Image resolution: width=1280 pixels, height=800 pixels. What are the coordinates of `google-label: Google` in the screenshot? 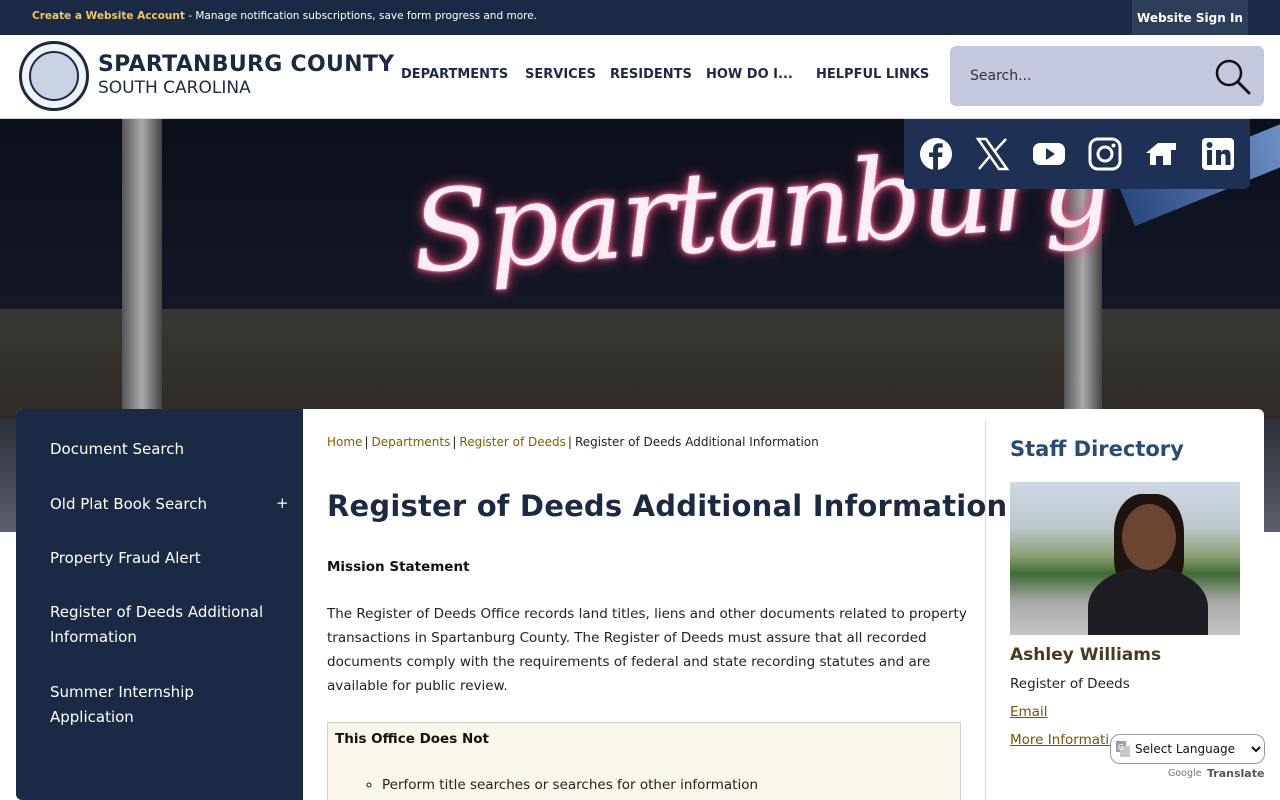 It's located at (1185, 773).